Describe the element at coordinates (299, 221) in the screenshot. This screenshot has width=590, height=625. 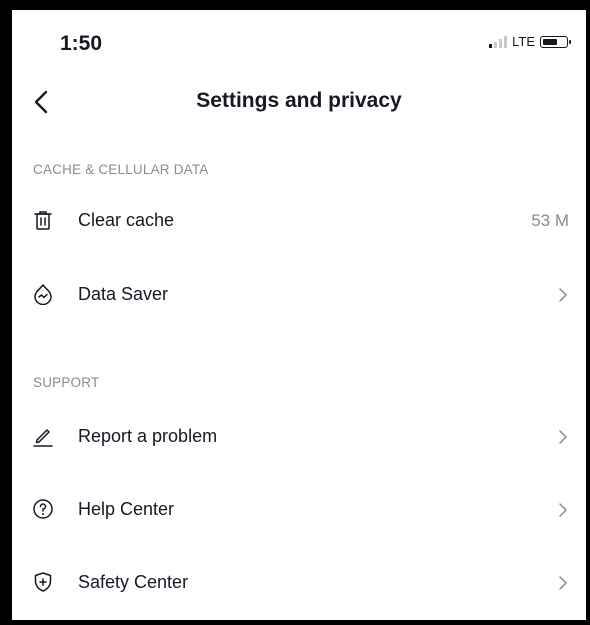
I see `clear-cache-row: Clear cache 53 M` at that location.